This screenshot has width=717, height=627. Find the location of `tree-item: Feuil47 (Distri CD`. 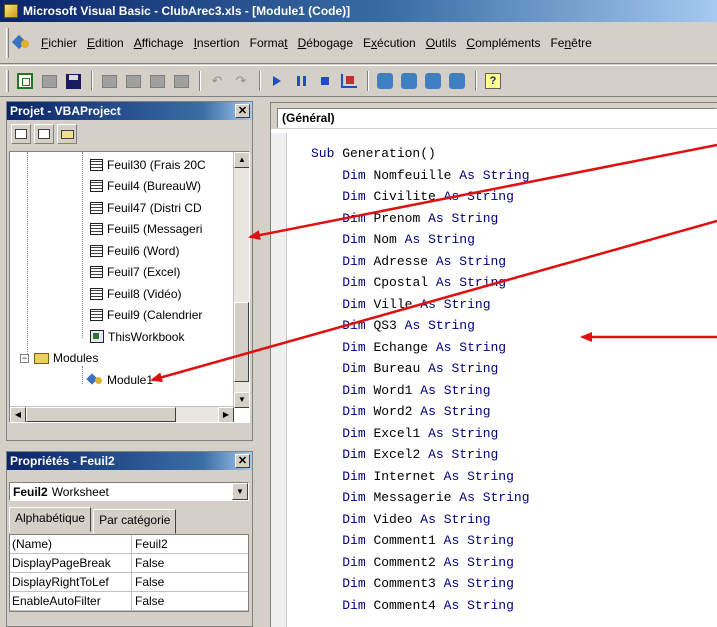

tree-item: Feuil47 (Distri CD is located at coordinates (146, 207).